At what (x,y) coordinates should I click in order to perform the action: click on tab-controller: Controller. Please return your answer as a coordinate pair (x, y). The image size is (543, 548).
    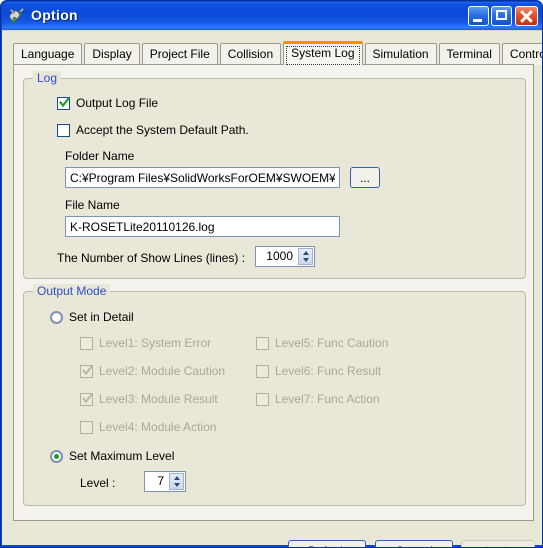
    Looking at the image, I should click on (521, 54).